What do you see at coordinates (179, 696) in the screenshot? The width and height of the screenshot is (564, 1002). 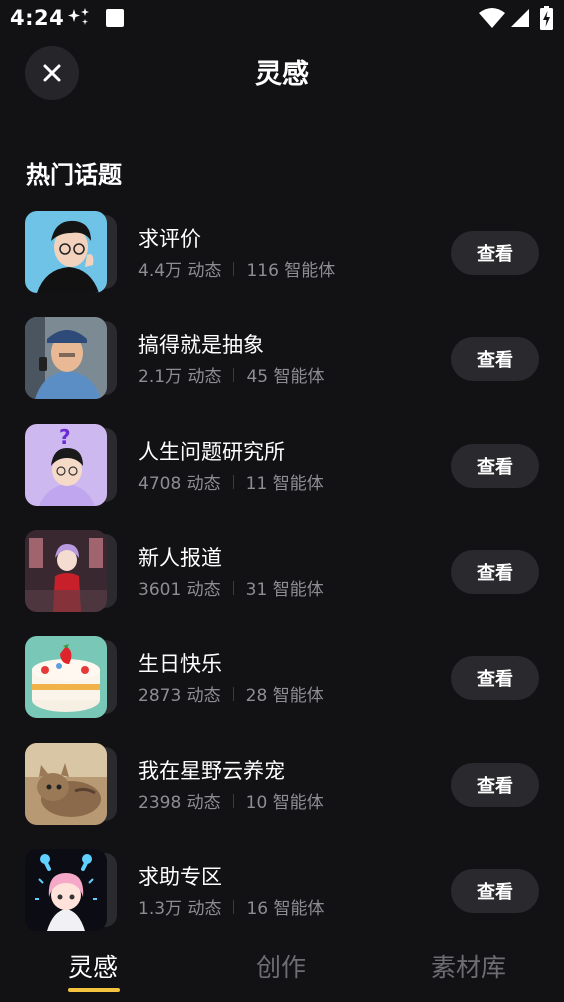 I see `post-count: 2873 动态` at bounding box center [179, 696].